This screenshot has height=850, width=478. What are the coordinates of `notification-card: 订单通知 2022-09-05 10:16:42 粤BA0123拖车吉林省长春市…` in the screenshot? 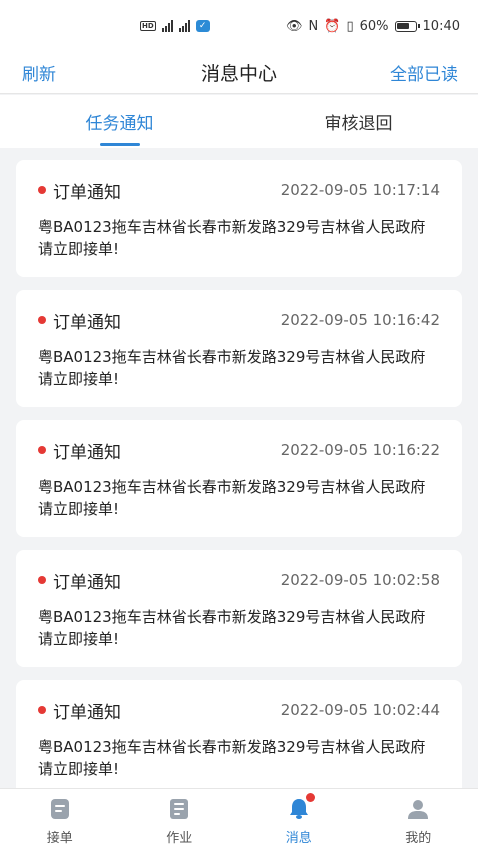 It's located at (239, 348).